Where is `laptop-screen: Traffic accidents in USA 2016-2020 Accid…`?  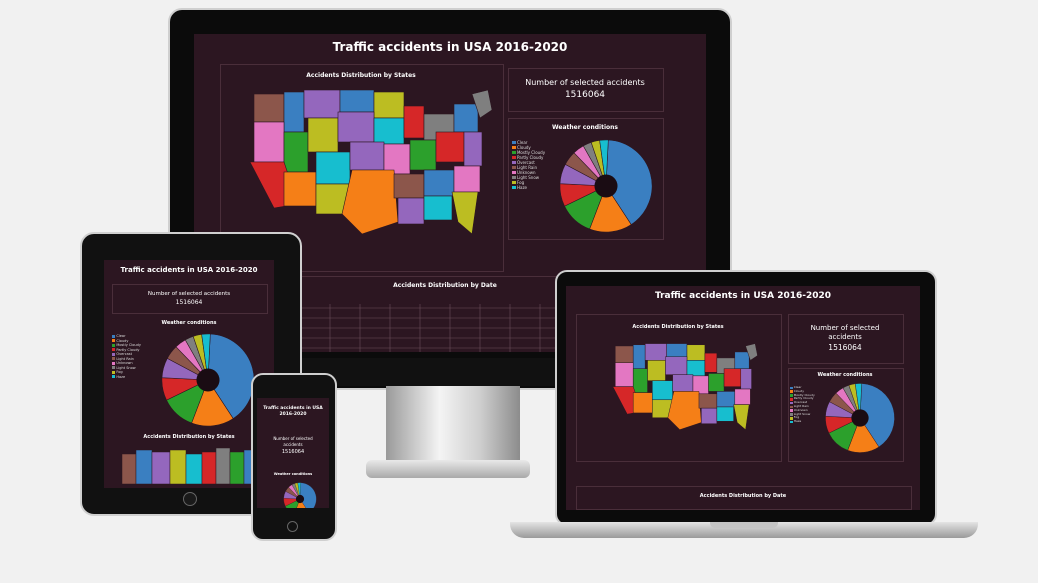
laptop-screen: Traffic accidents in USA 2016-2020 Accid… is located at coordinates (743, 398).